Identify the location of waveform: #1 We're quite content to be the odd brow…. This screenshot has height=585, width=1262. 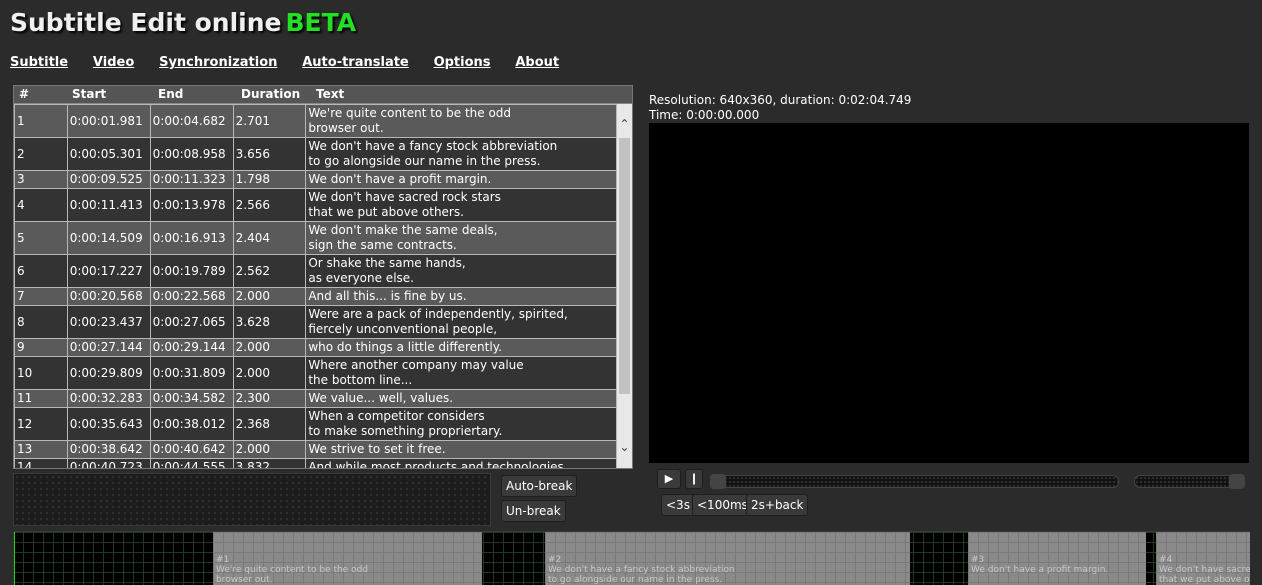
(631, 558).